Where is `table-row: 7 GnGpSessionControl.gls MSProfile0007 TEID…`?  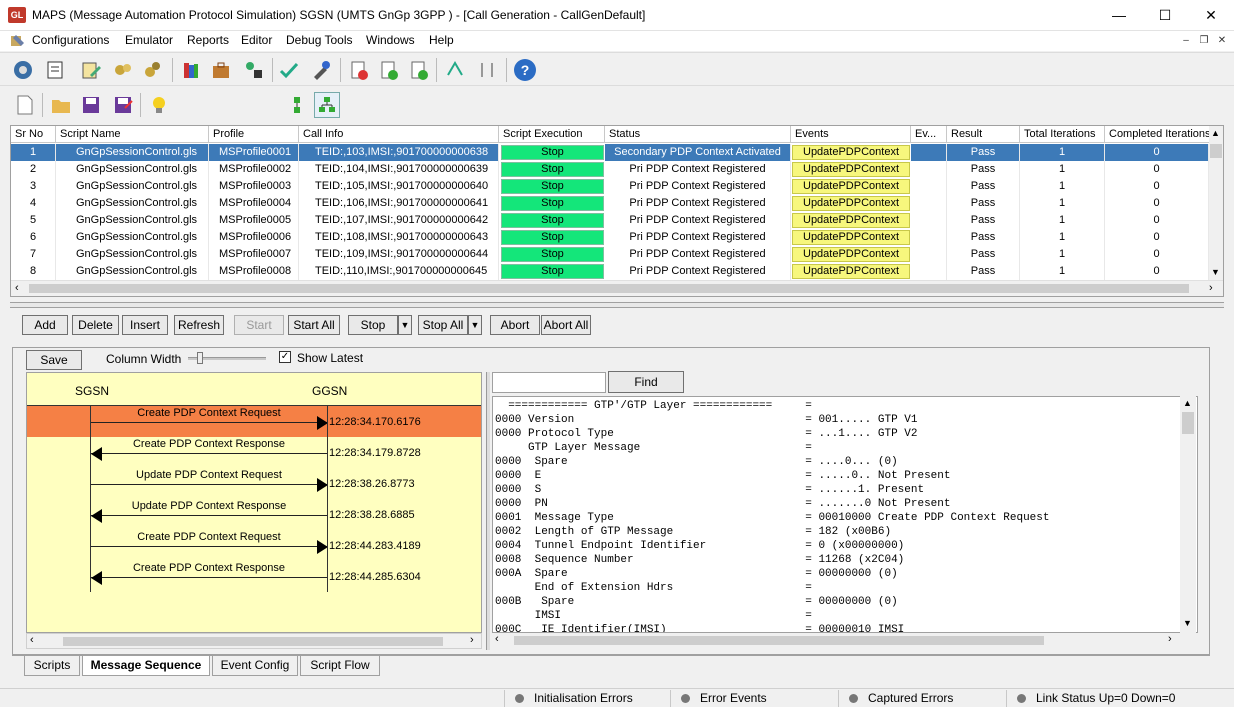
table-row: 7 GnGpSessionControl.gls MSProfile0007 TEID… is located at coordinates (610, 254).